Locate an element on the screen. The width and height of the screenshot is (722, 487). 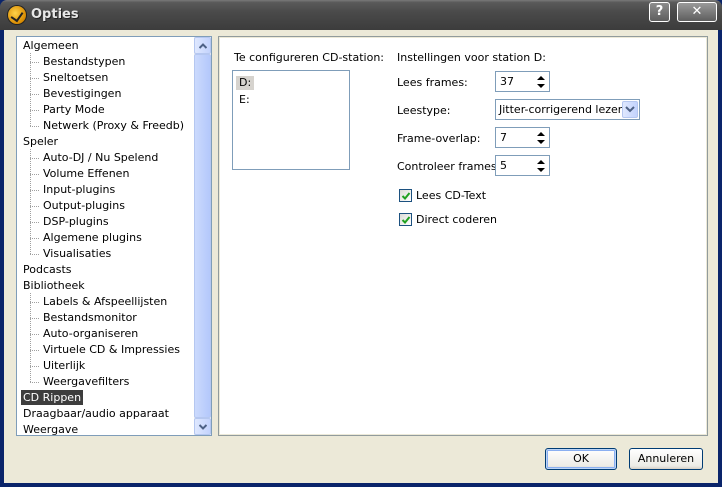
direct-encode-checkbox is located at coordinates (405, 219).